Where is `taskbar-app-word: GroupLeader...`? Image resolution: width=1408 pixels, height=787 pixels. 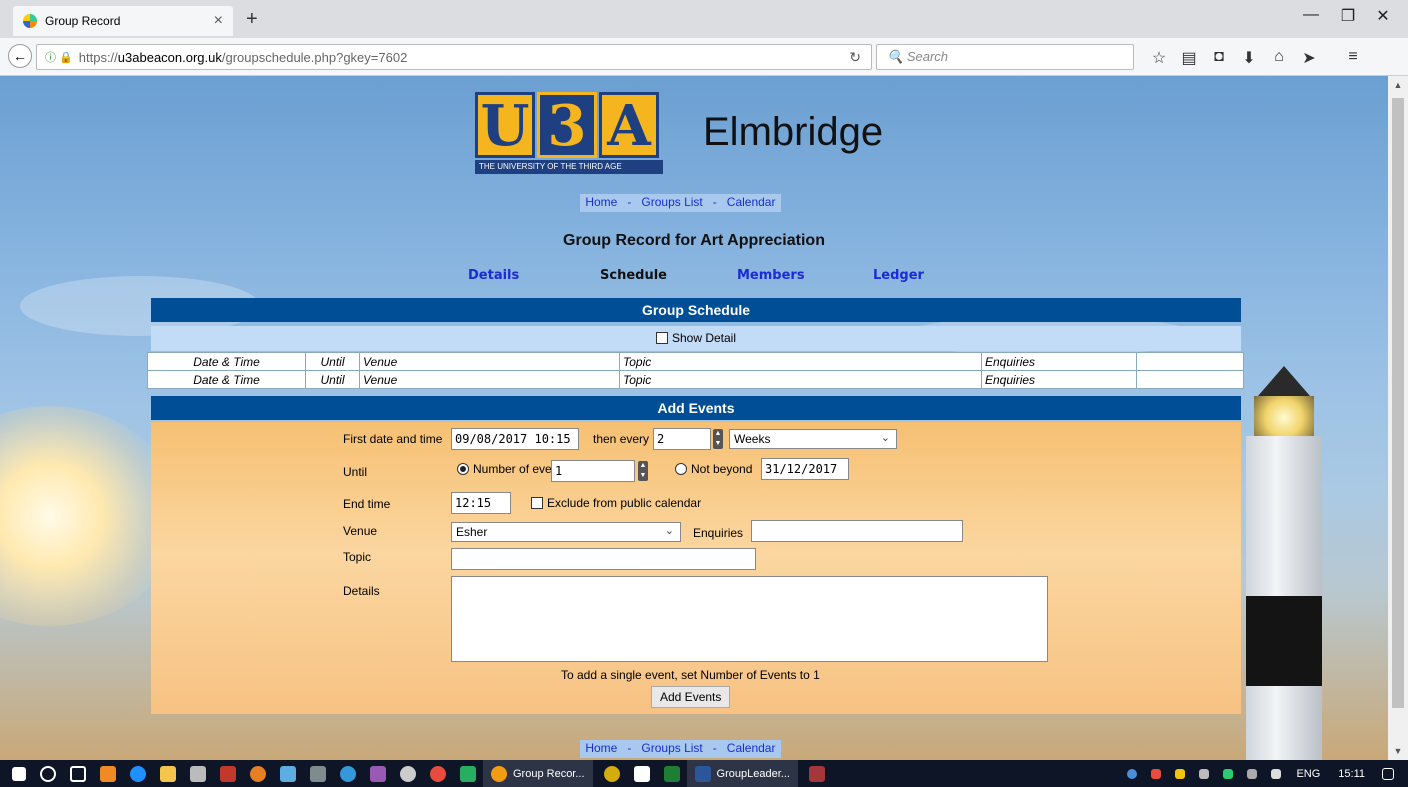
taskbar-app-word: GroupLeader... is located at coordinates (742, 773).